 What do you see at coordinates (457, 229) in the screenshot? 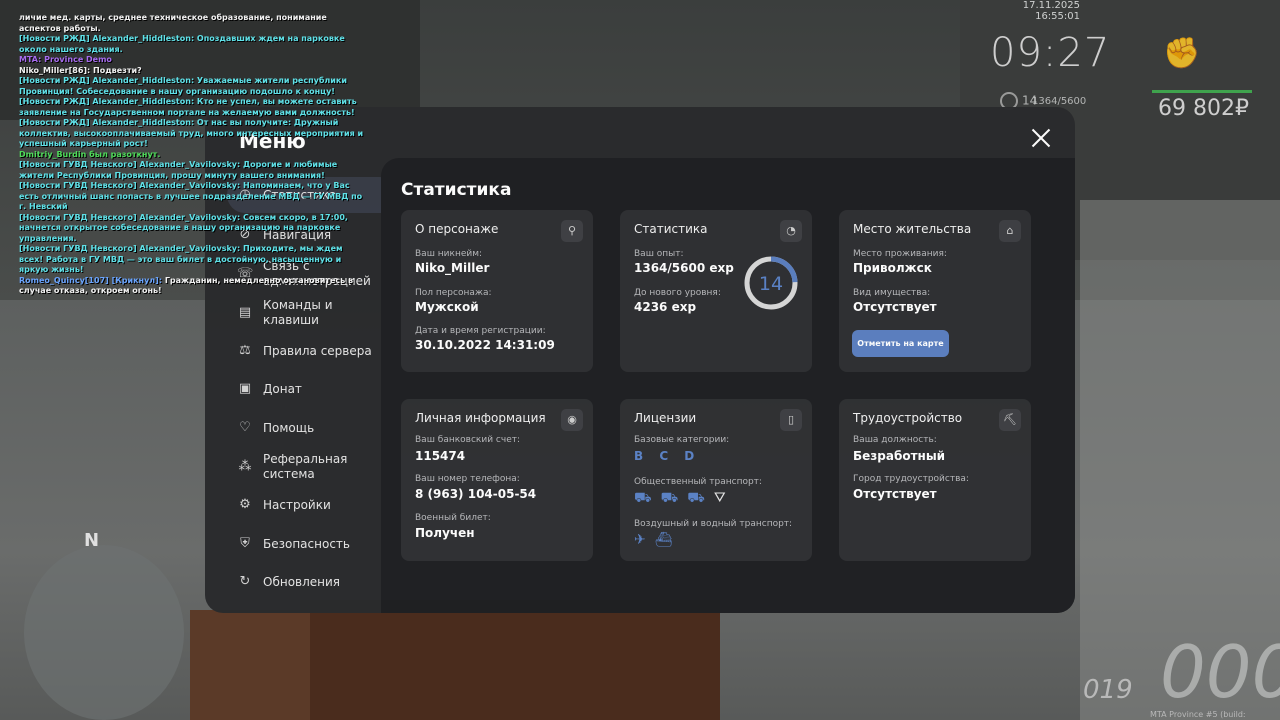
I see `card-title: О персонаже` at bounding box center [457, 229].